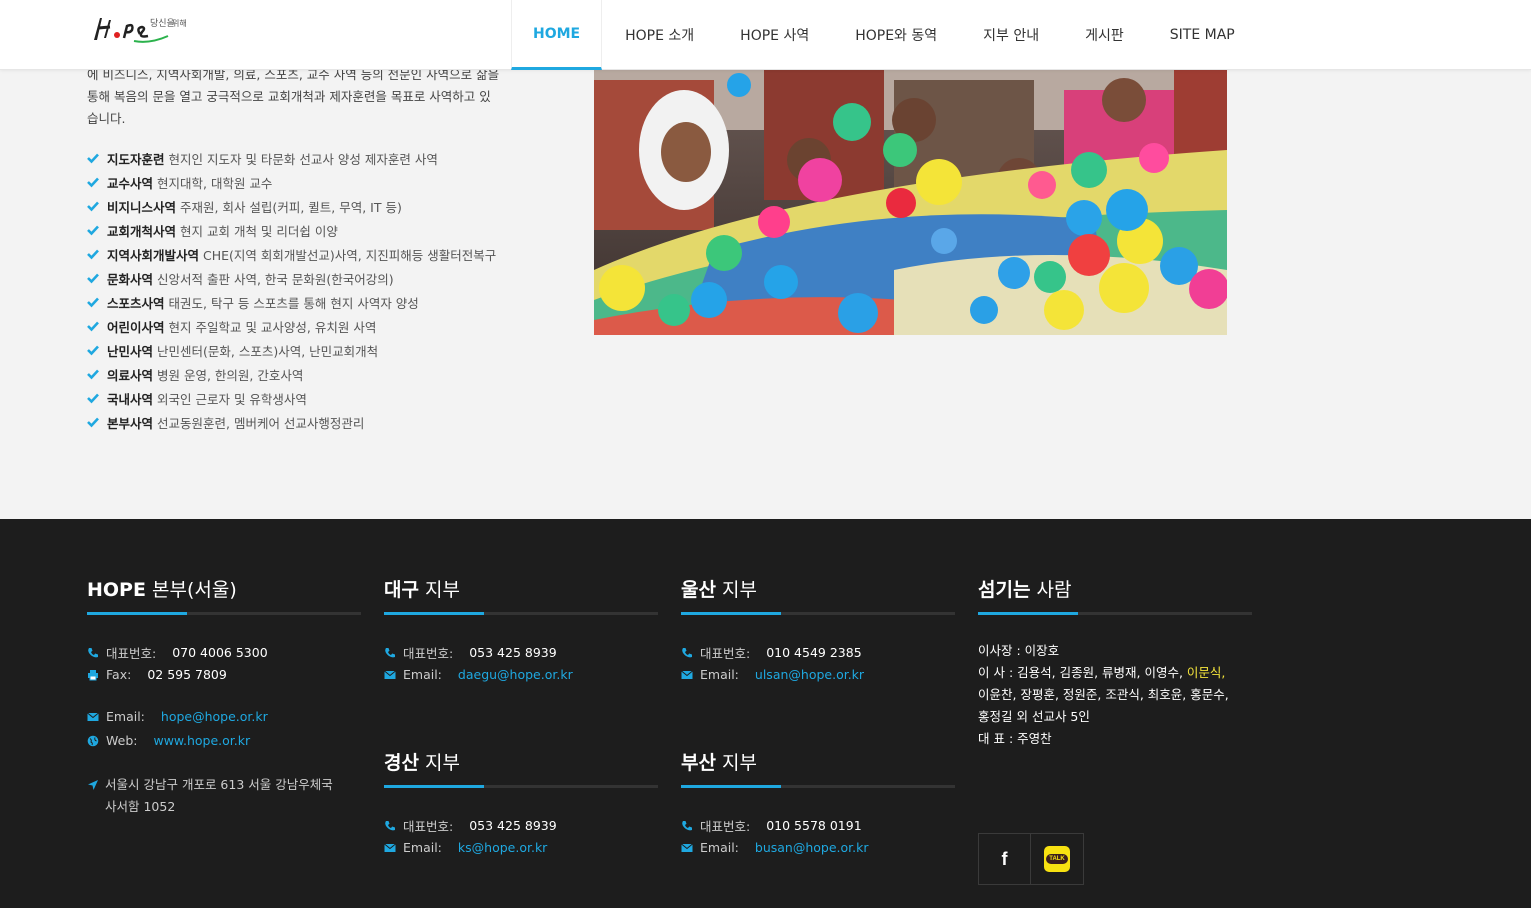  Describe the element at coordinates (1011, 35) in the screenshot. I see `nav-branches: 지부 안내` at that location.